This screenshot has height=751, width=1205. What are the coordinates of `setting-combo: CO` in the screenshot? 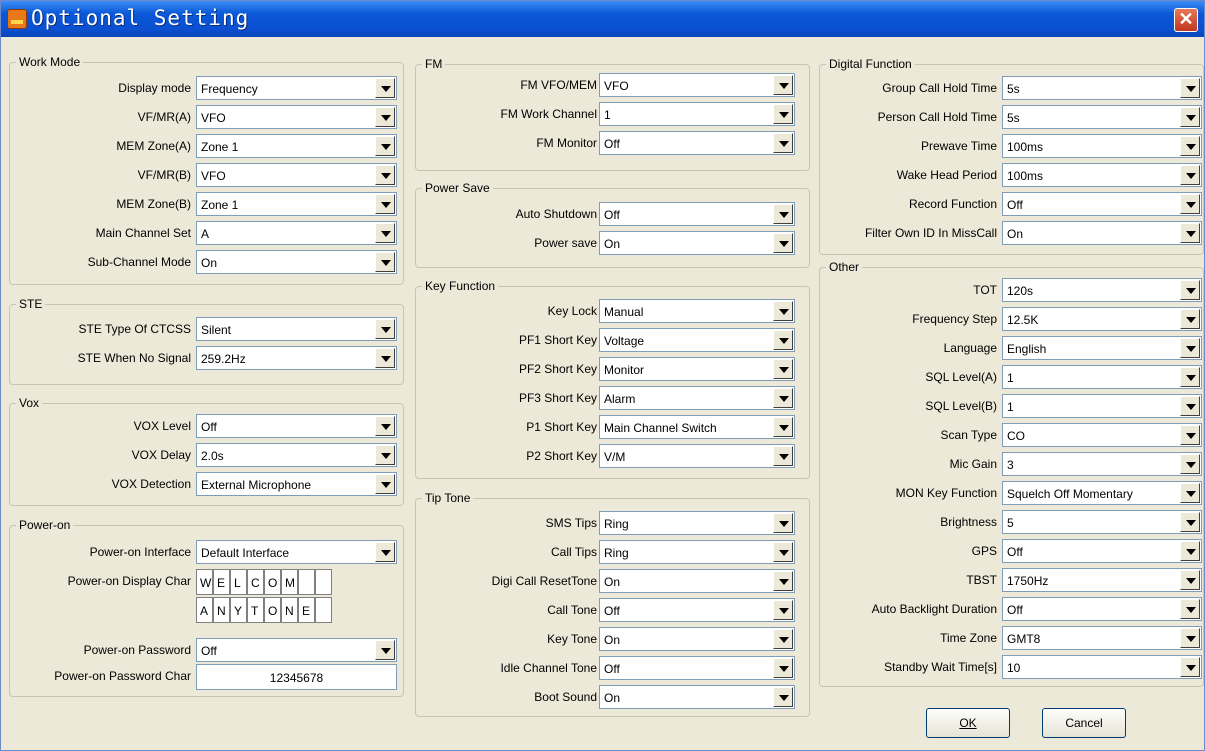 It's located at (1102, 435).